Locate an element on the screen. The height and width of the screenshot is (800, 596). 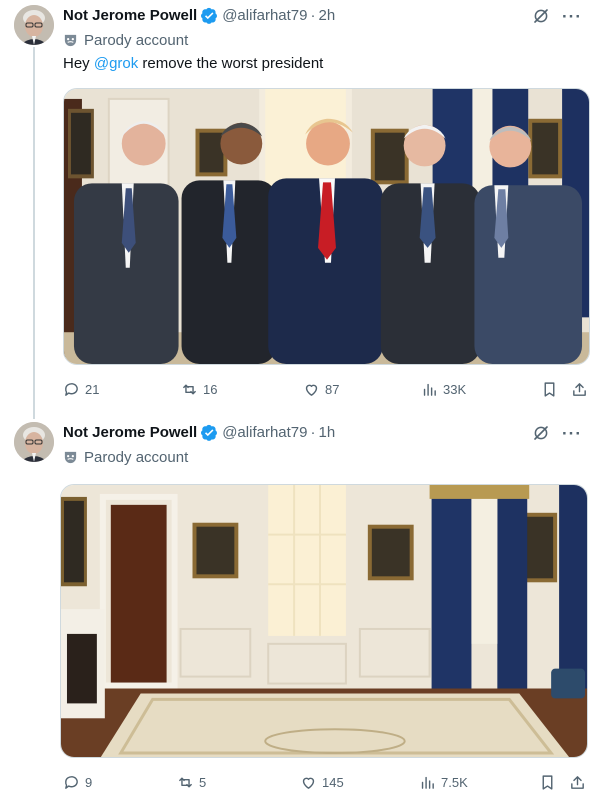
reply-button: 9 is located at coordinates (77, 782).